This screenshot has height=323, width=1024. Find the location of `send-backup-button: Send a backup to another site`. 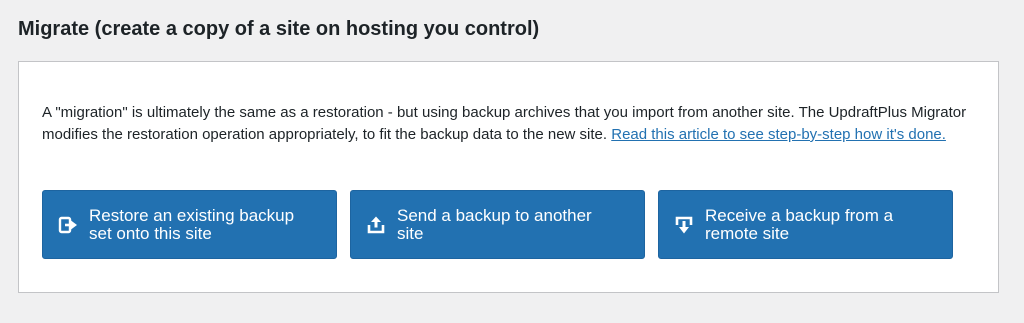

send-backup-button: Send a backup to another site is located at coordinates (497, 224).